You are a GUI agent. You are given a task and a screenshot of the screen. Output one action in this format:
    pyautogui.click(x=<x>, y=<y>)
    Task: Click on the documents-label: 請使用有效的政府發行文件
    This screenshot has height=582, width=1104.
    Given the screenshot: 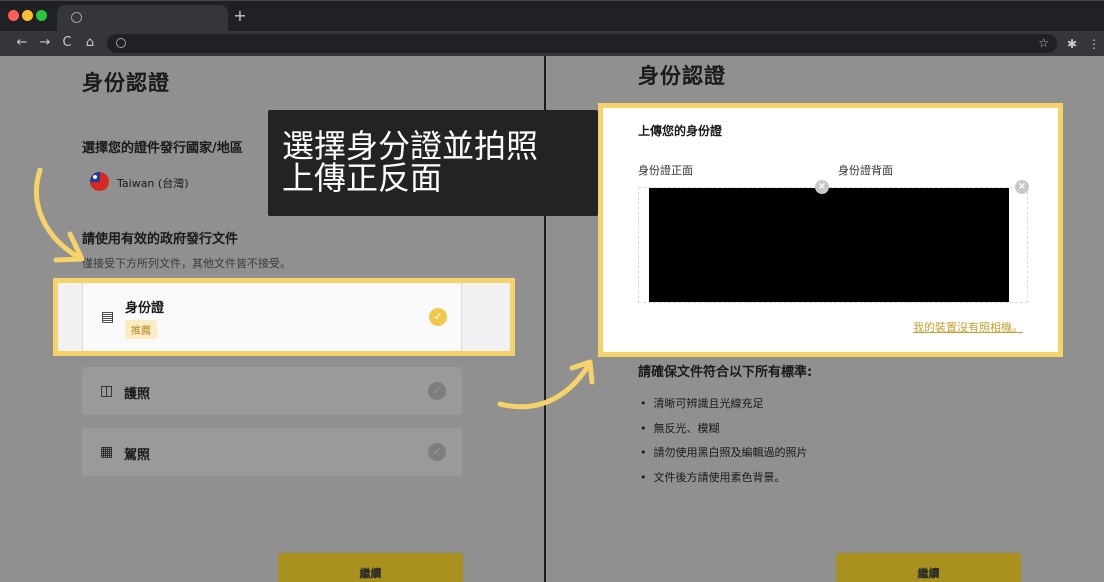 What is the action you would take?
    pyautogui.click(x=160, y=239)
    